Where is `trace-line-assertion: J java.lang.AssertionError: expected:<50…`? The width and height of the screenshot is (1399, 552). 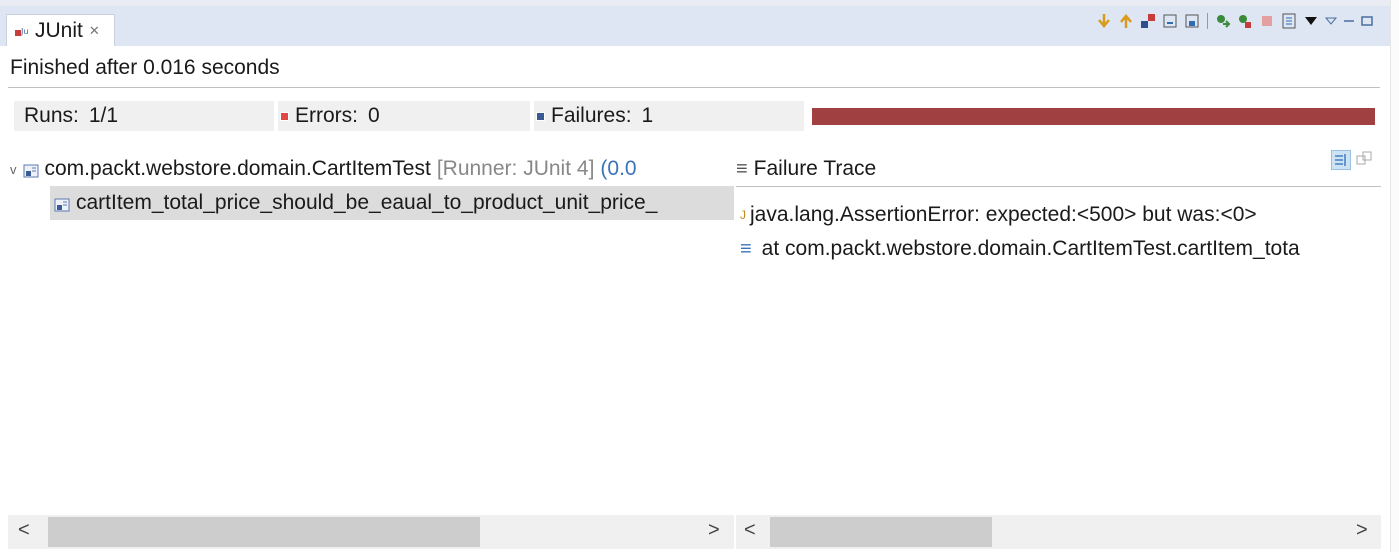 trace-line-assertion: J java.lang.AssertionError: expected:<50… is located at coordinates (998, 215).